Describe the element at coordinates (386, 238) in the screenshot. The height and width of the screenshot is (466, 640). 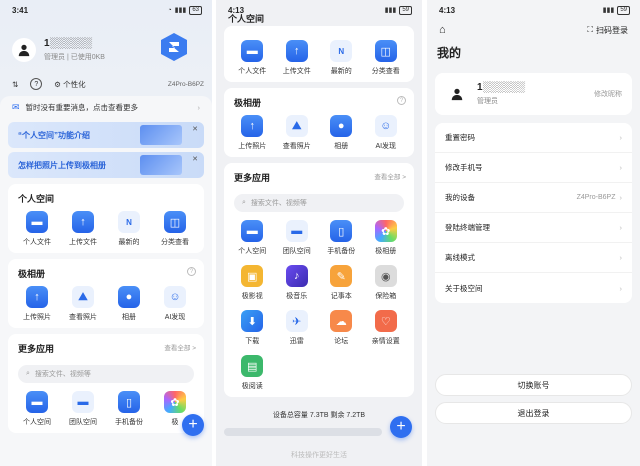
I see `app-album: ✿ 极相册` at that location.